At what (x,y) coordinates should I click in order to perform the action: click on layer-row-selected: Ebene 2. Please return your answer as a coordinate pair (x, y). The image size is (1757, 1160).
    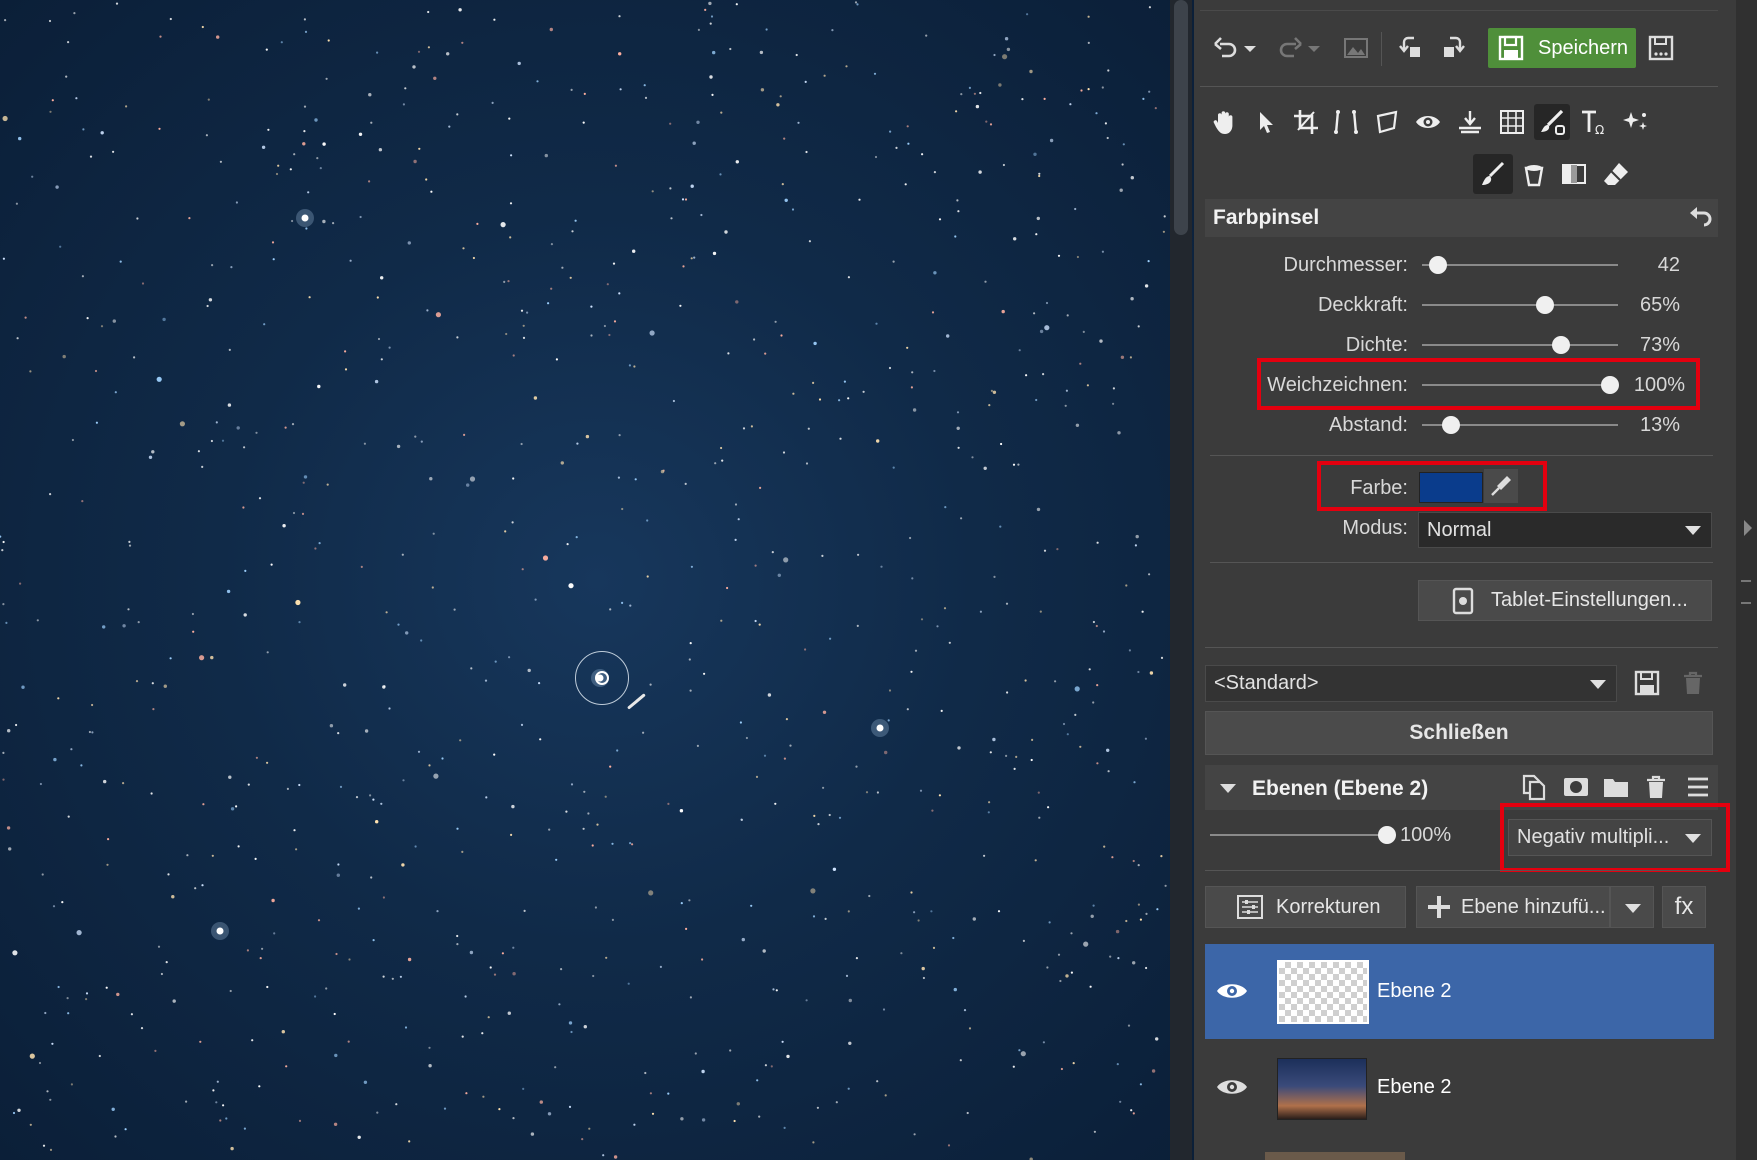
    Looking at the image, I should click on (1459, 991).